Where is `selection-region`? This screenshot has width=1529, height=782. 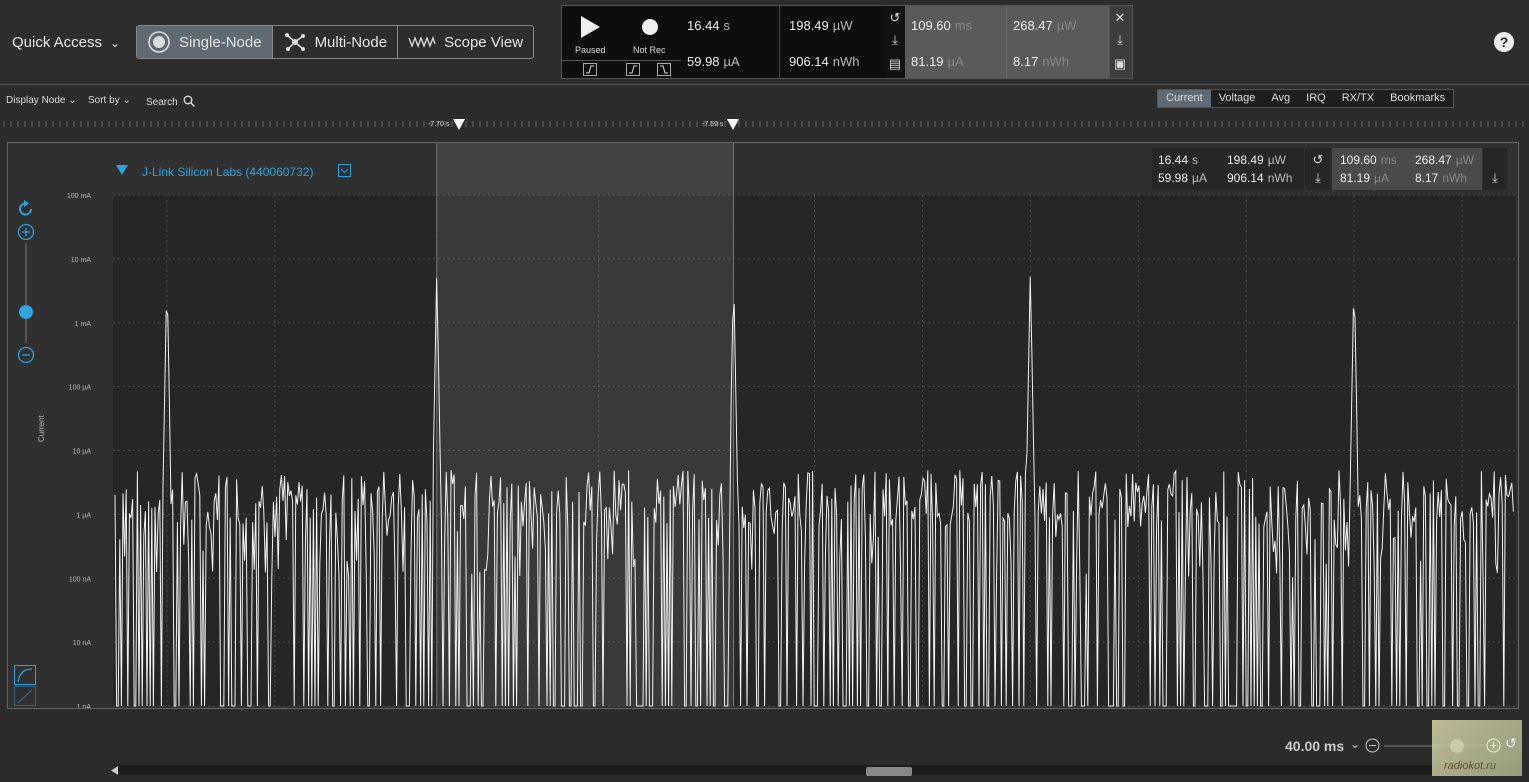 selection-region is located at coordinates (585, 424).